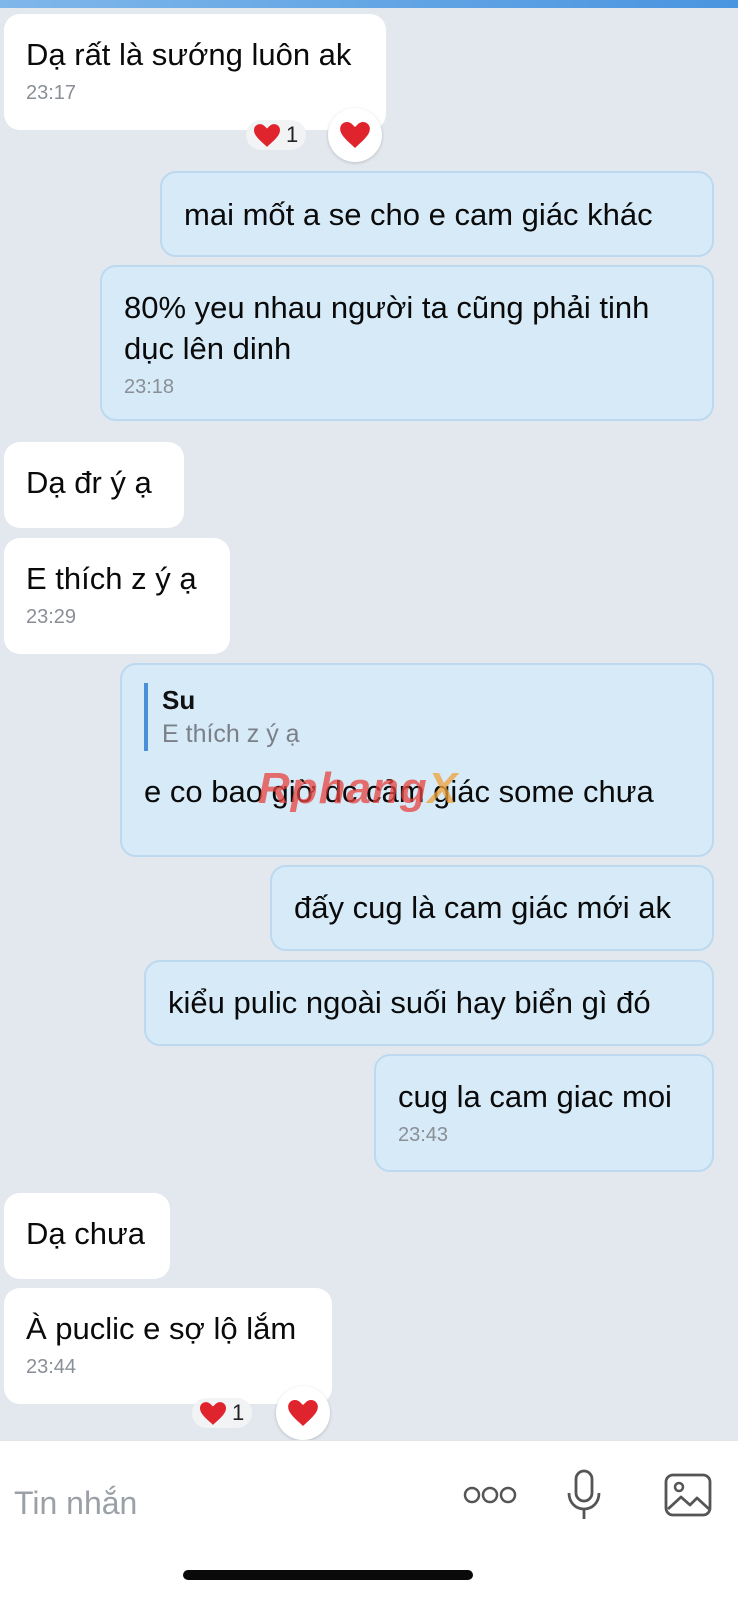 Image resolution: width=738 pixels, height=1600 pixels. Describe the element at coordinates (189, 54) in the screenshot. I see `message-text: Dạ rất là sướng luôn ak` at that location.